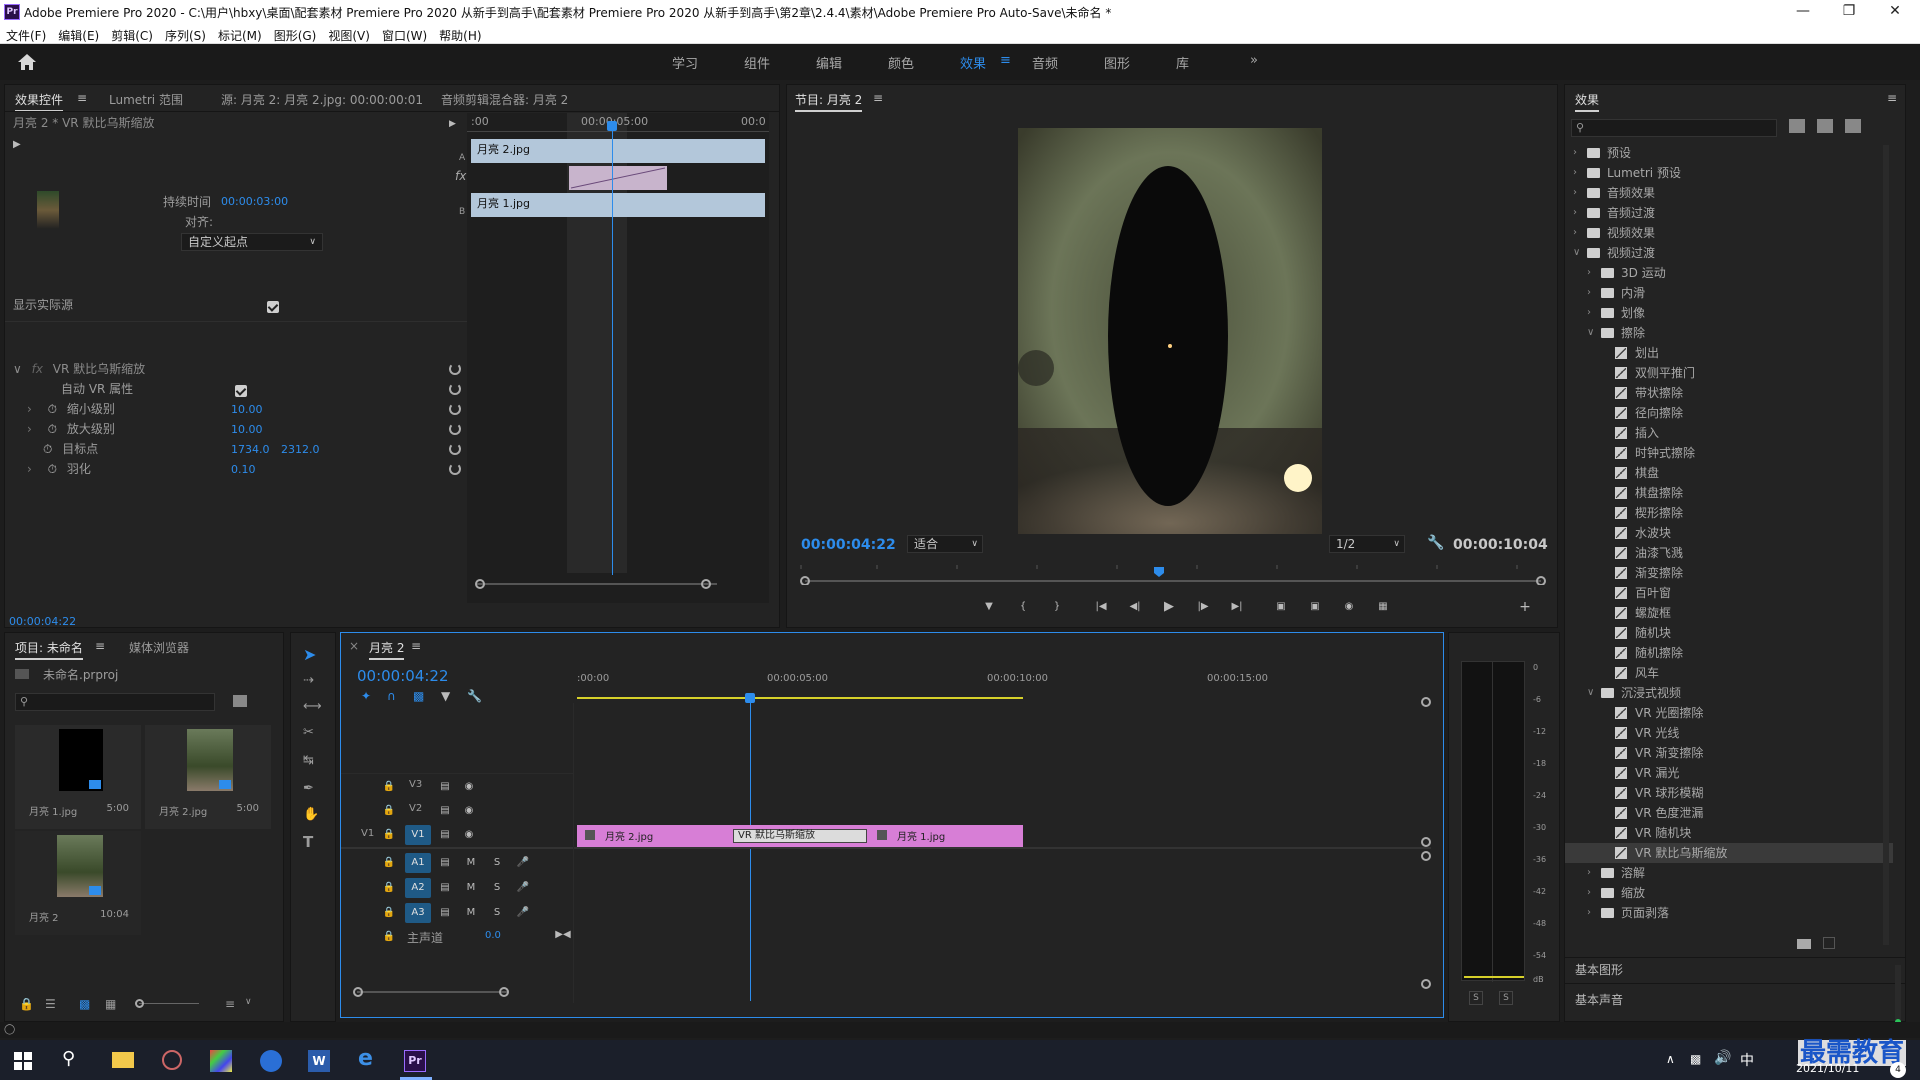  I want to click on close-button: ✕, so click(1895, 12).